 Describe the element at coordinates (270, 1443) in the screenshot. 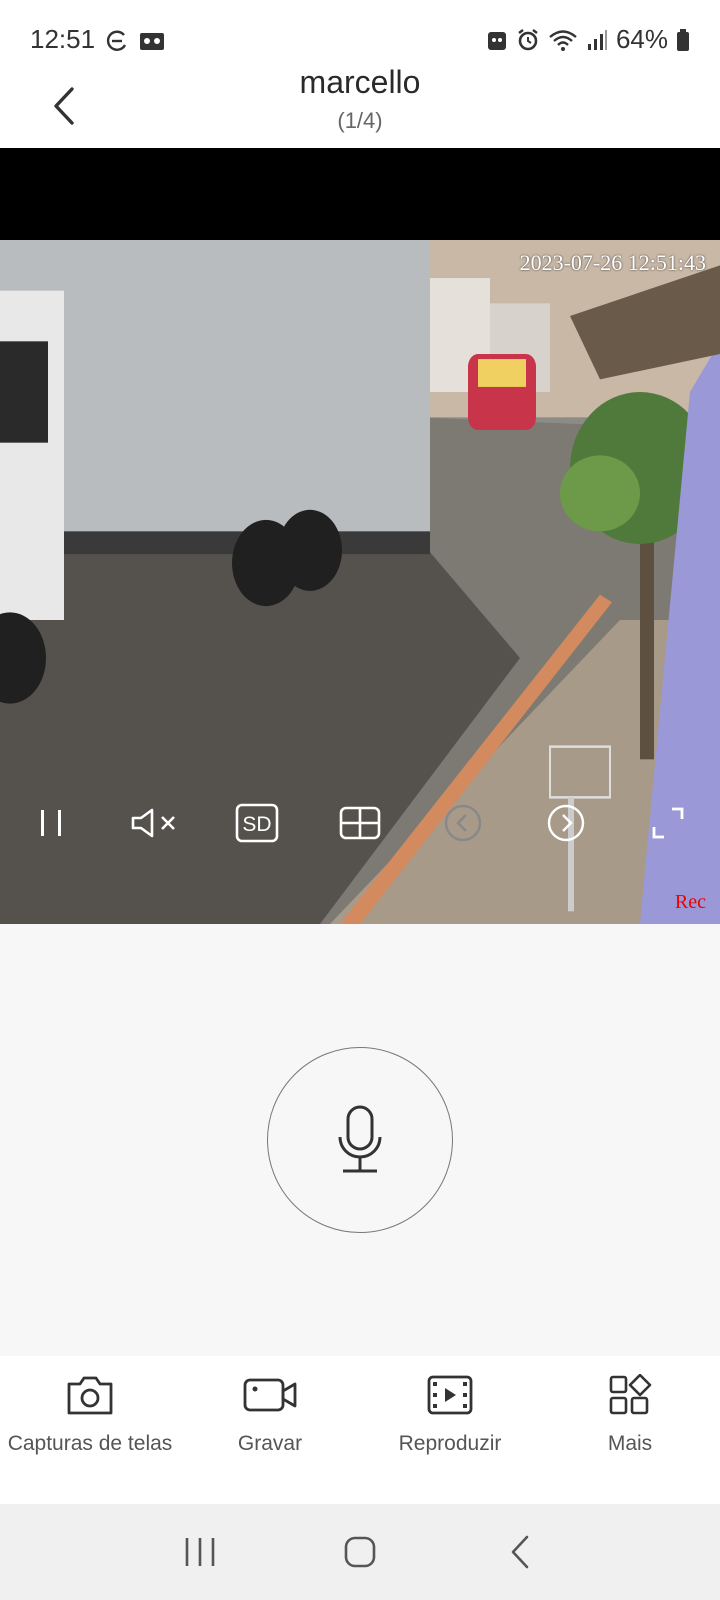

I see `record-label: Gravar` at that location.